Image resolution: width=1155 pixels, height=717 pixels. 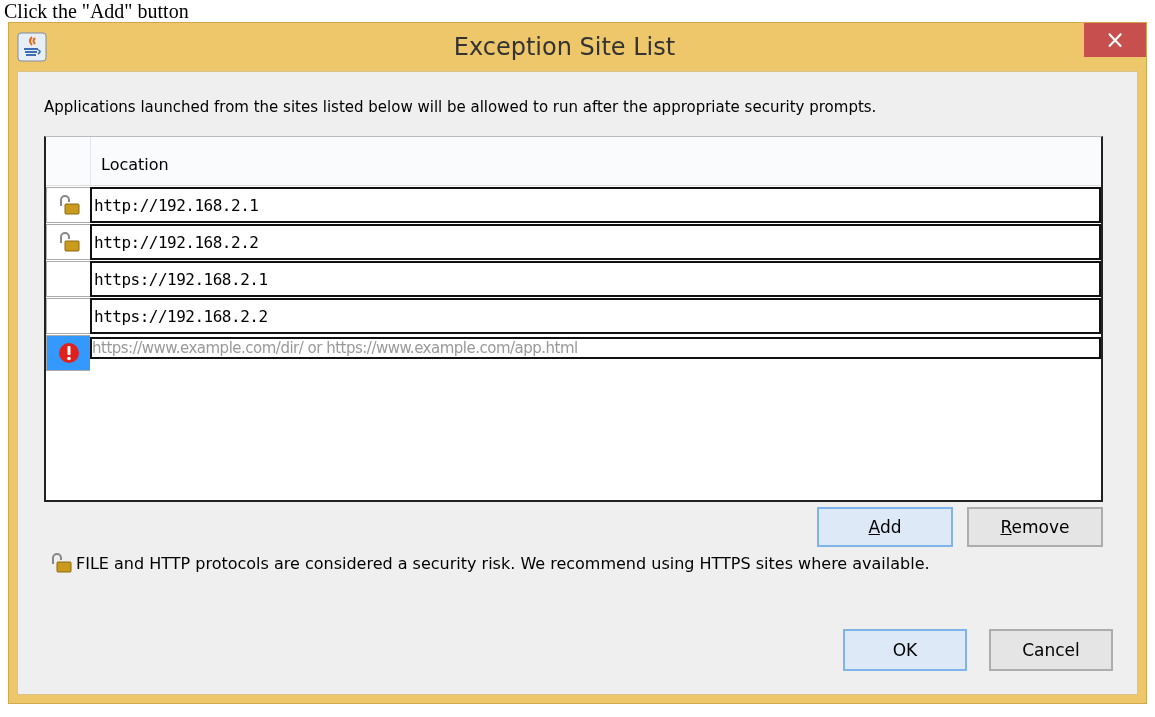 I want to click on dialog-button: OK, so click(x=905, y=649).